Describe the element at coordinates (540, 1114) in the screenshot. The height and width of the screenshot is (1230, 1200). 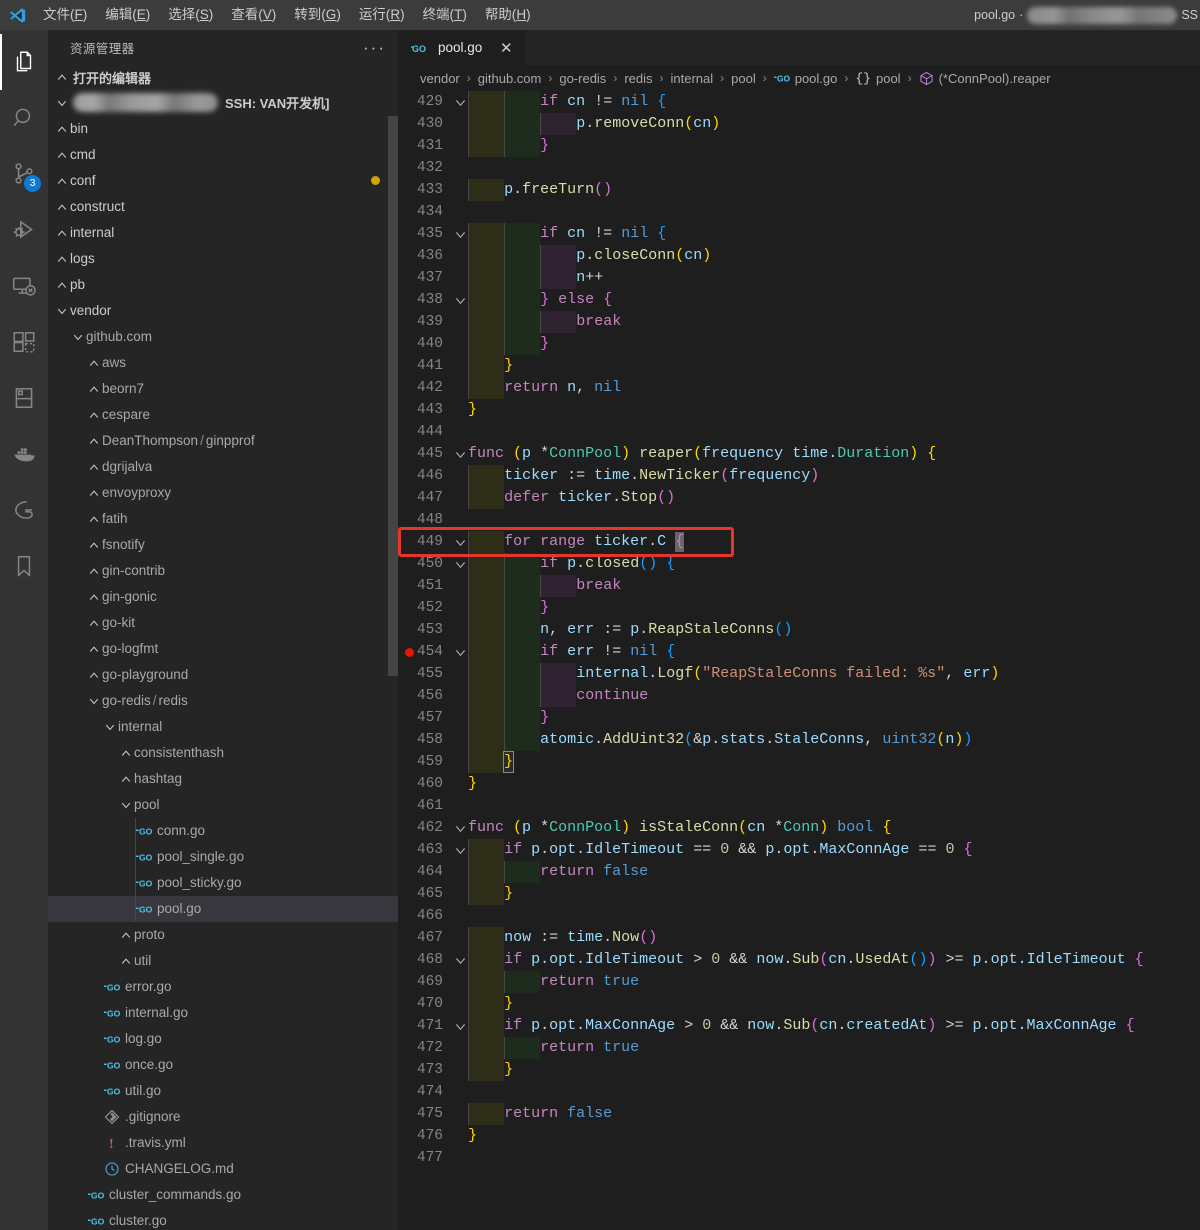
I see `code-text: return false` at that location.